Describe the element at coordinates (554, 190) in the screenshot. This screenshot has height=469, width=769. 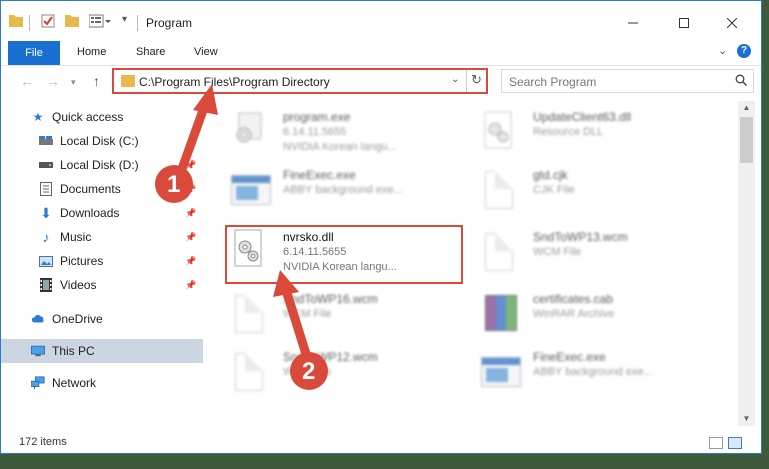
I see `file-type: CJK File` at that location.